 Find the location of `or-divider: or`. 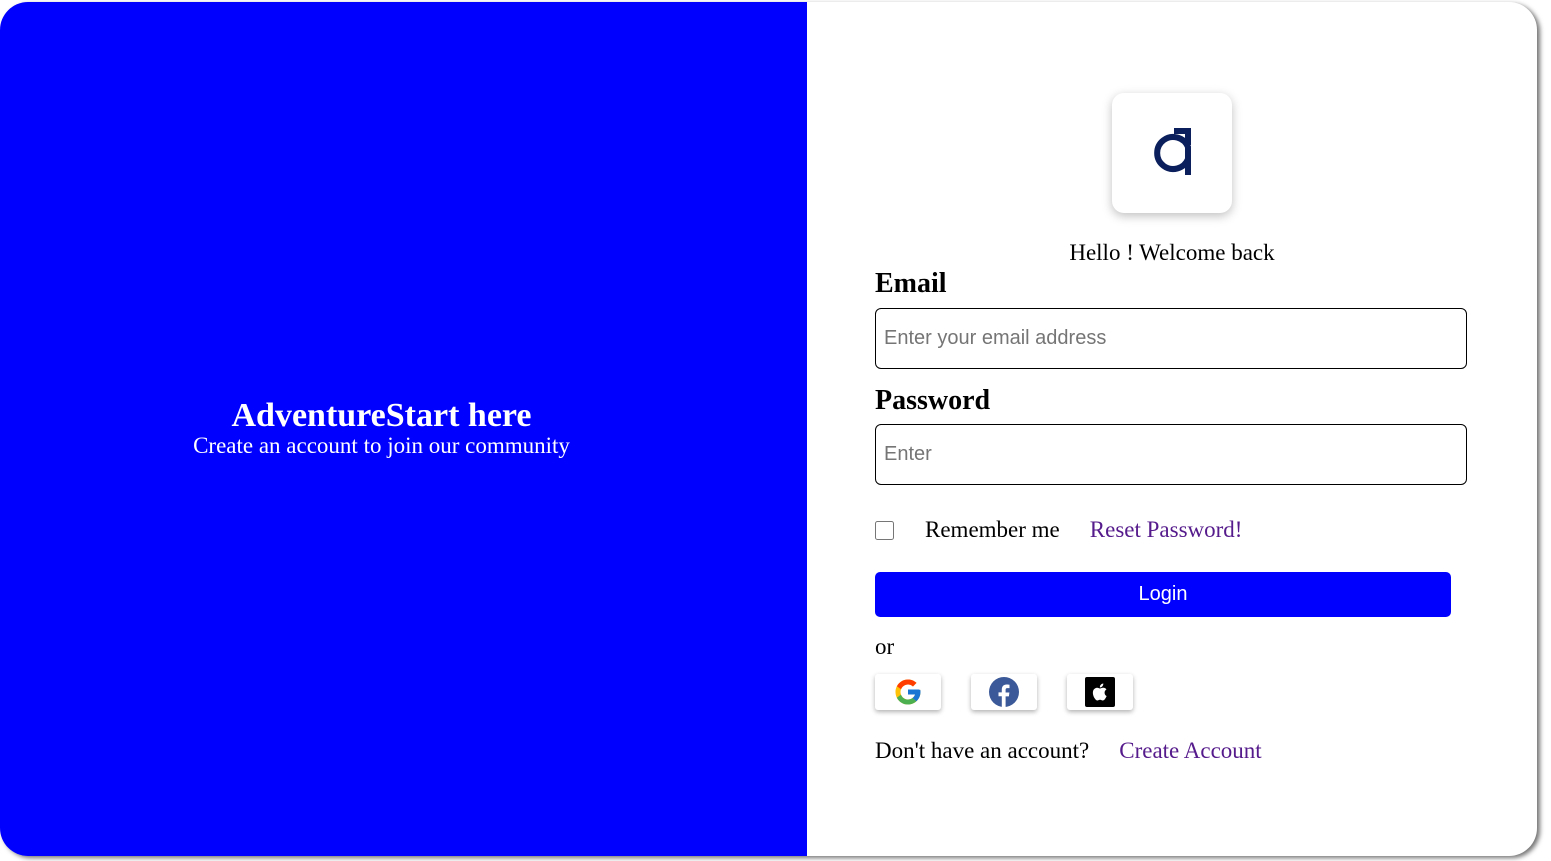

or-divider: or is located at coordinates (885, 646).